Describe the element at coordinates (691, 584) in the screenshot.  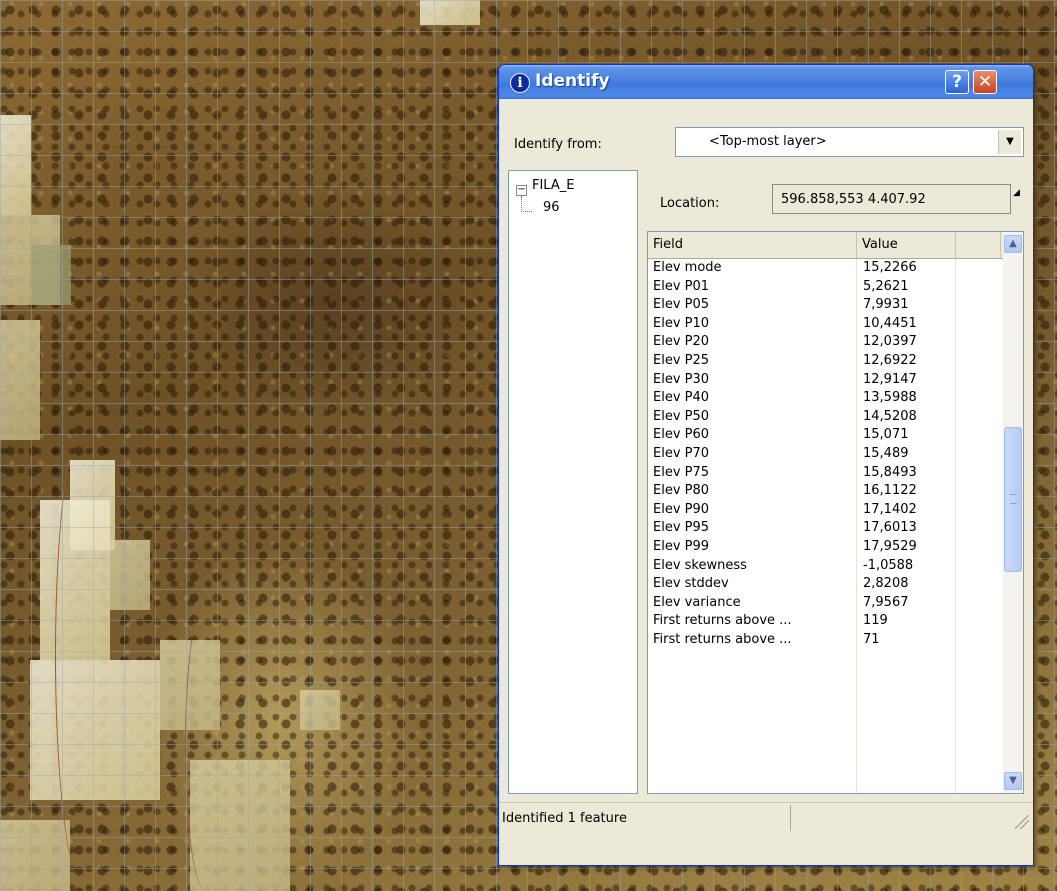
I see `field-cell: Elev stddev` at that location.